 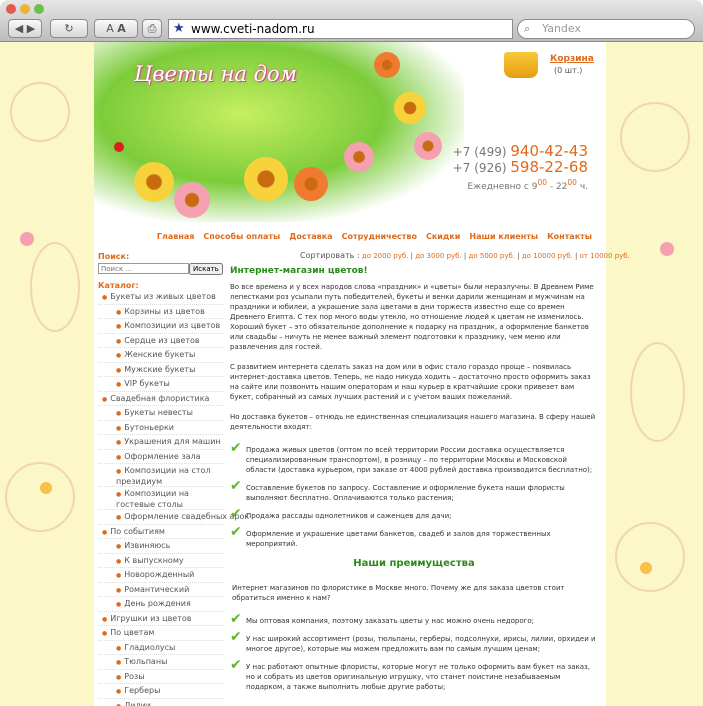 I want to click on catalog-item: ● Сердце из цветов, so click(x=160, y=341).